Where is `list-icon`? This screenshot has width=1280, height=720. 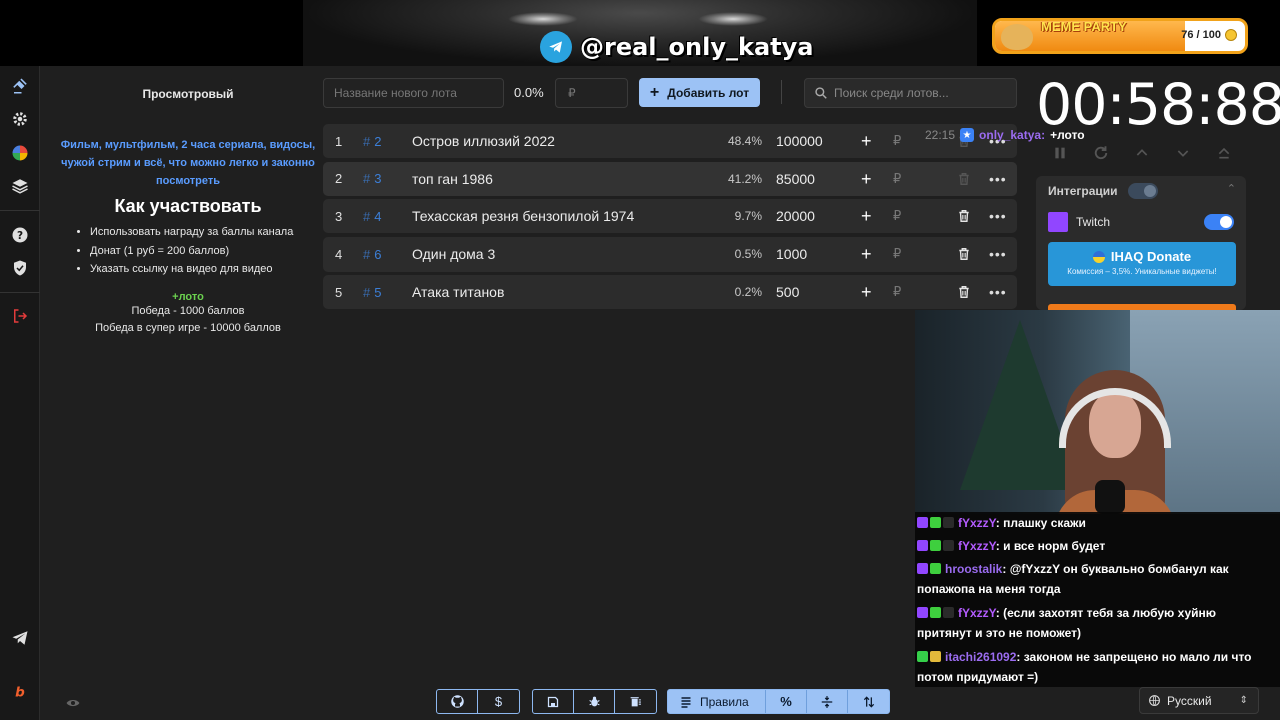 list-icon is located at coordinates (686, 702).